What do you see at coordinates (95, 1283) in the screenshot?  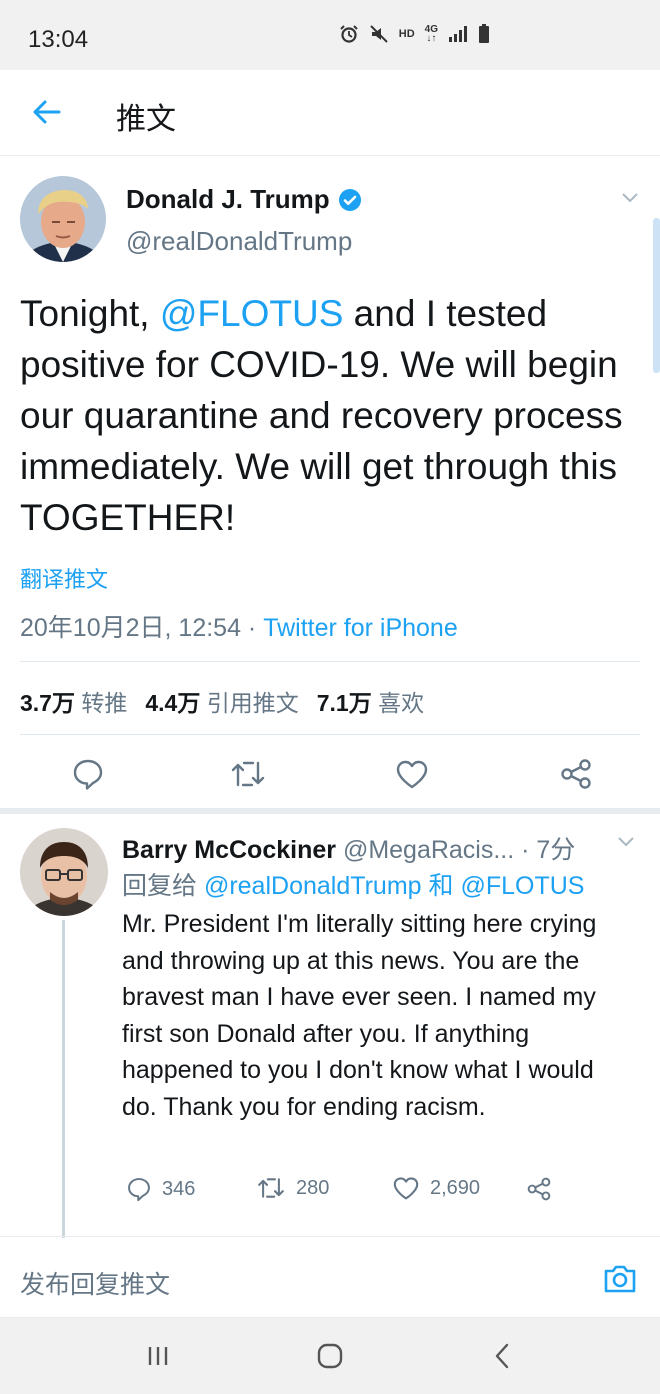 I see `compose-reply-input: 发布回复推文` at bounding box center [95, 1283].